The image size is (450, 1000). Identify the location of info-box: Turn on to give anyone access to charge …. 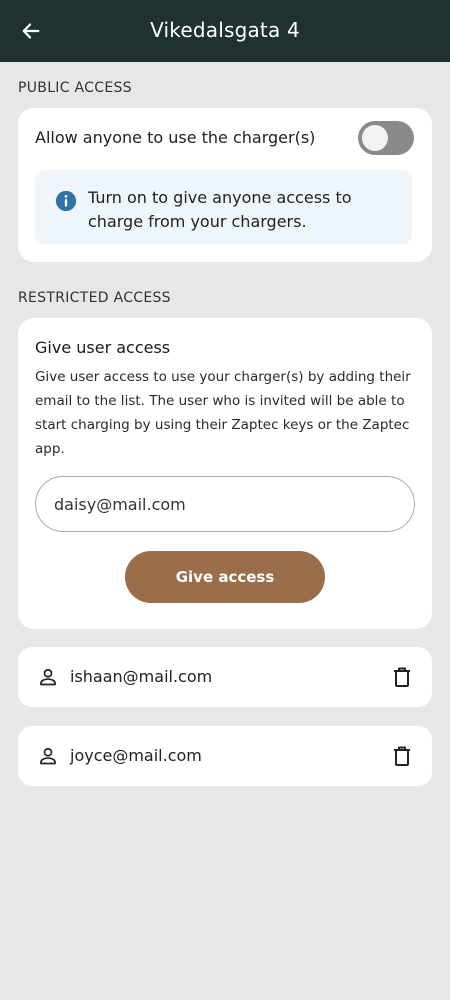
(223, 207).